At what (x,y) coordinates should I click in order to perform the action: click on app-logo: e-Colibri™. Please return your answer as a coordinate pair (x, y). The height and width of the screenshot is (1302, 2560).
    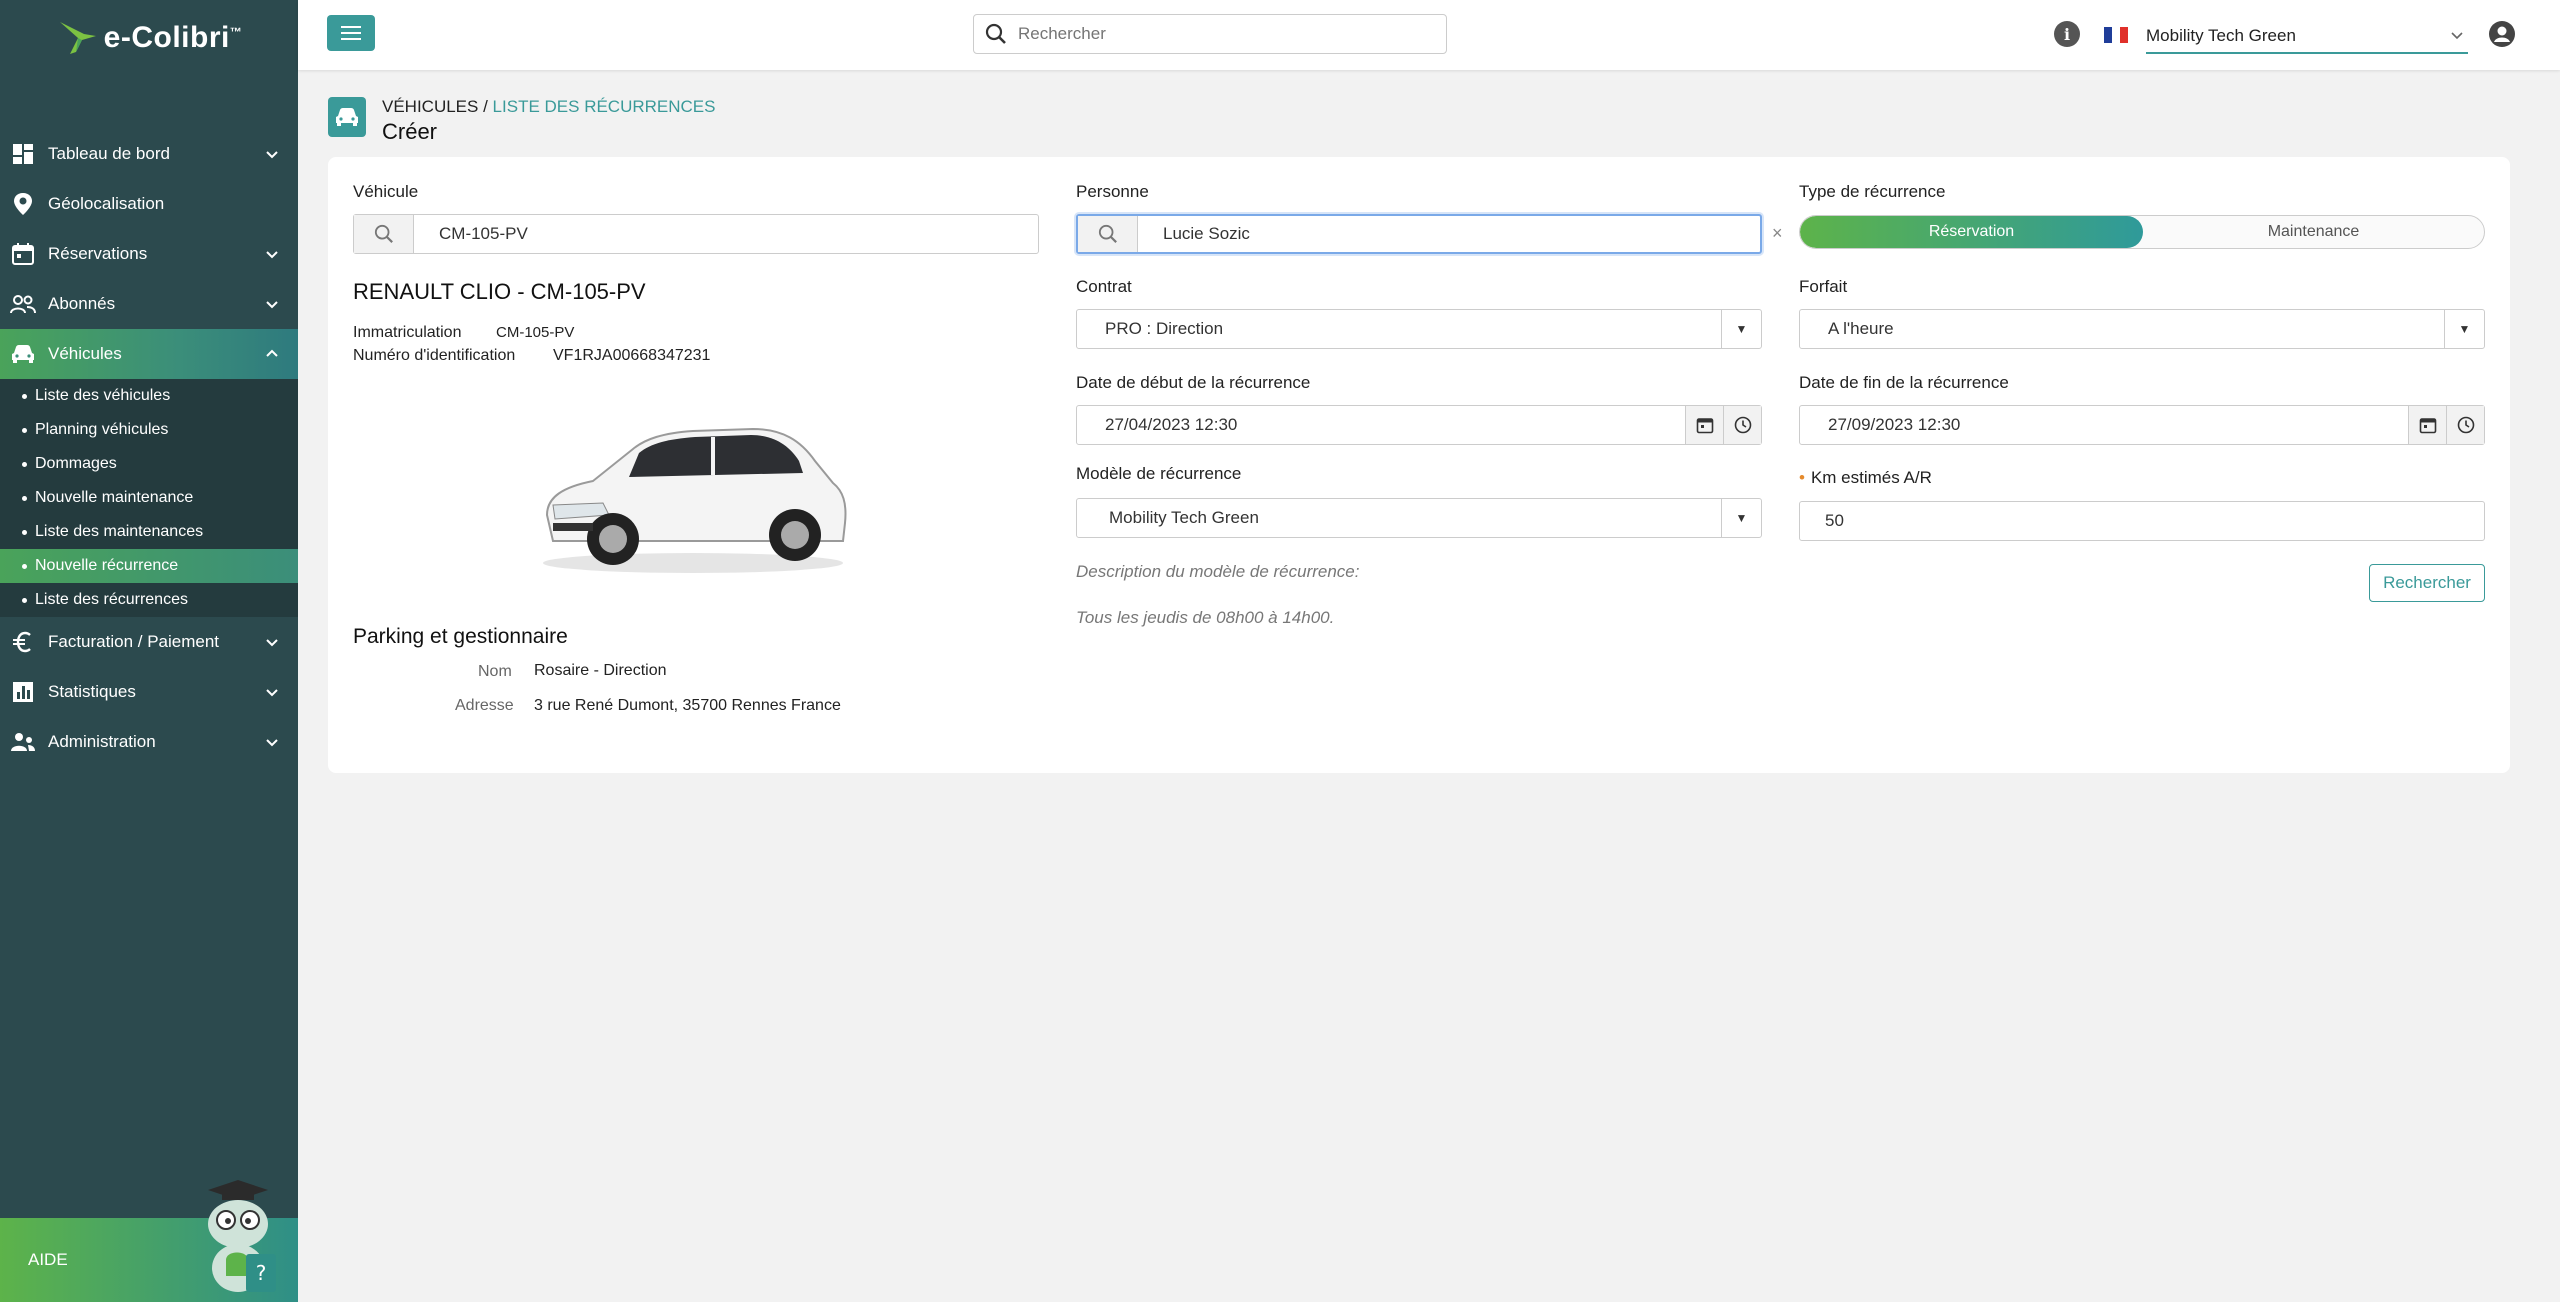
    Looking at the image, I should click on (149, 35).